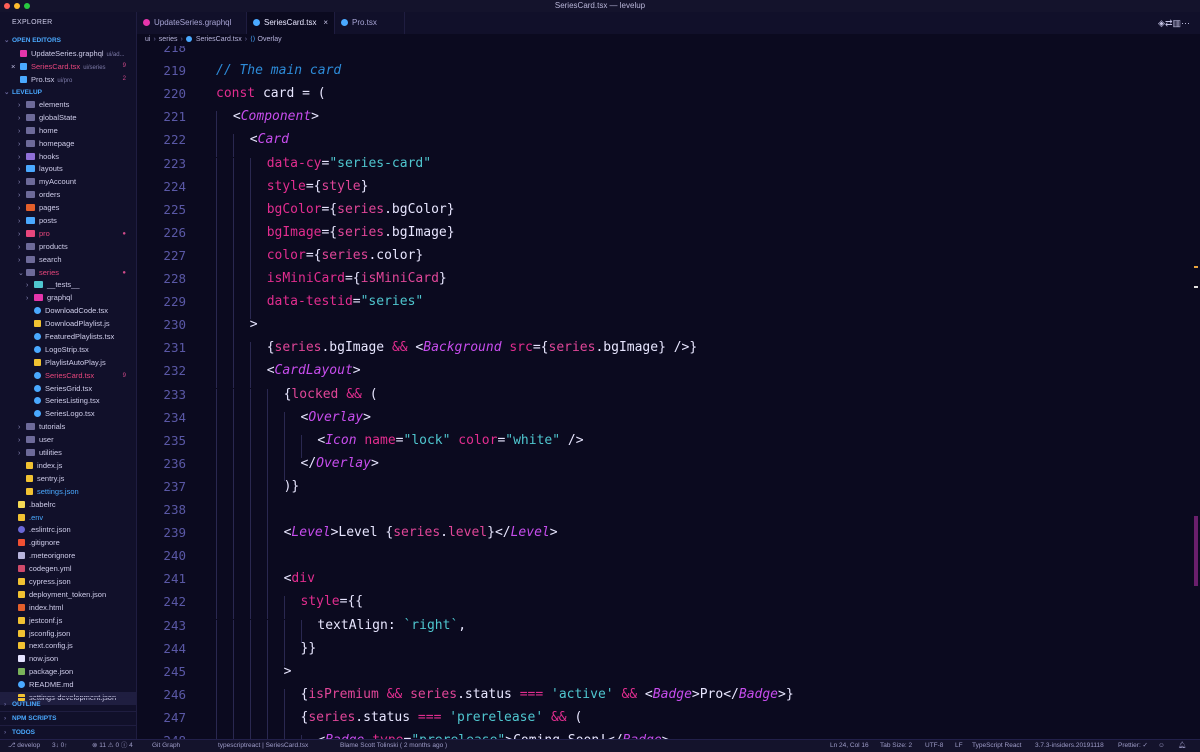 This screenshot has height=752, width=1200. Describe the element at coordinates (7, 6) in the screenshot. I see `close-window-button` at that location.